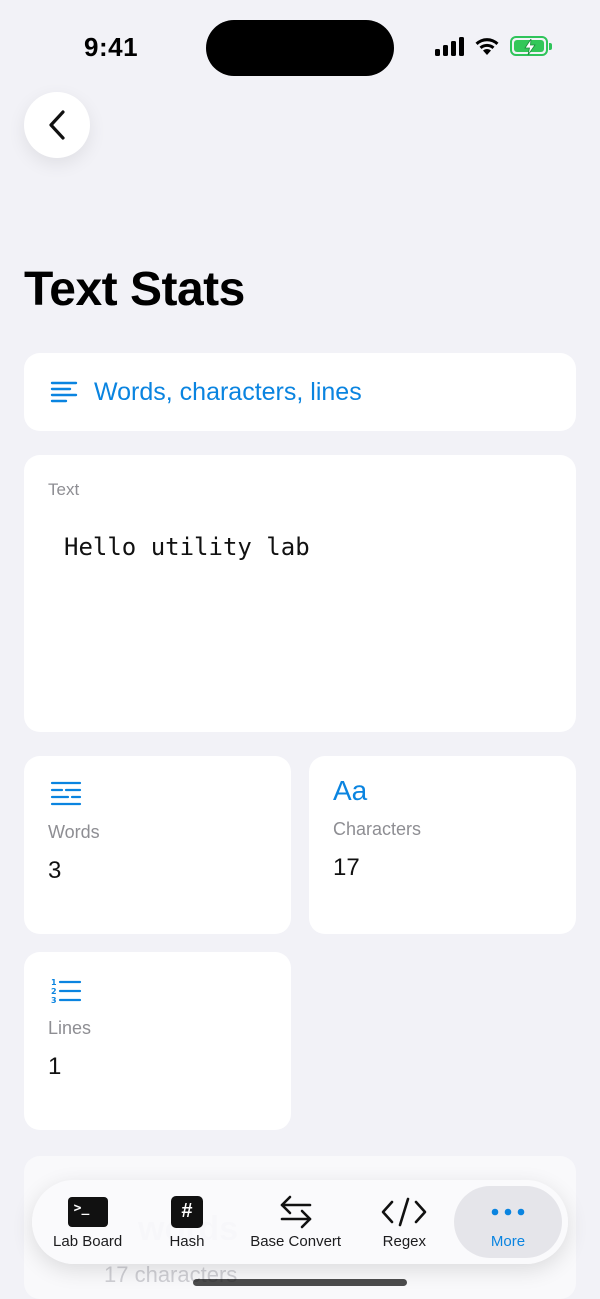  I want to click on tab-label: Base Convert, so click(296, 1241).